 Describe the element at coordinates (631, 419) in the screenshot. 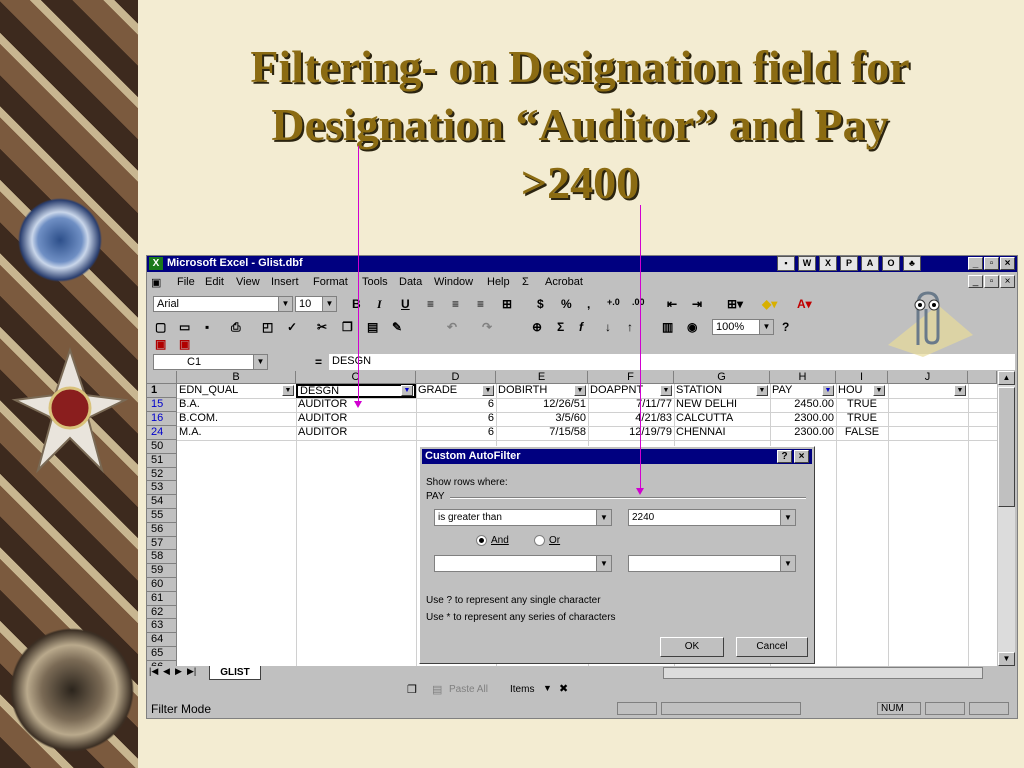

I see `table-cell: 4/21/83` at that location.